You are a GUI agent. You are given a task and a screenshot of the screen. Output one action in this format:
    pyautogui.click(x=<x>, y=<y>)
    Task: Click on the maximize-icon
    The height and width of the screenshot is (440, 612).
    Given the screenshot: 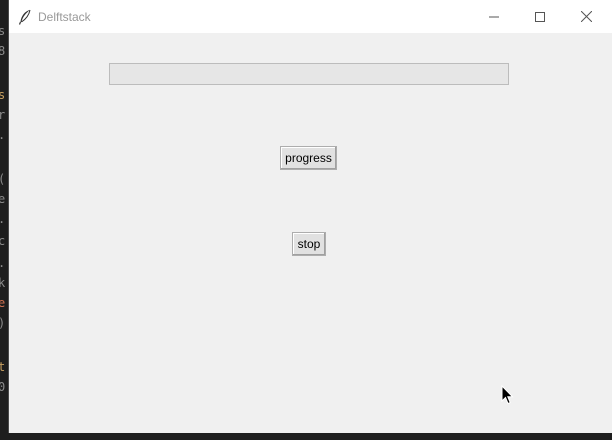 What is the action you would take?
    pyautogui.click(x=540, y=16)
    